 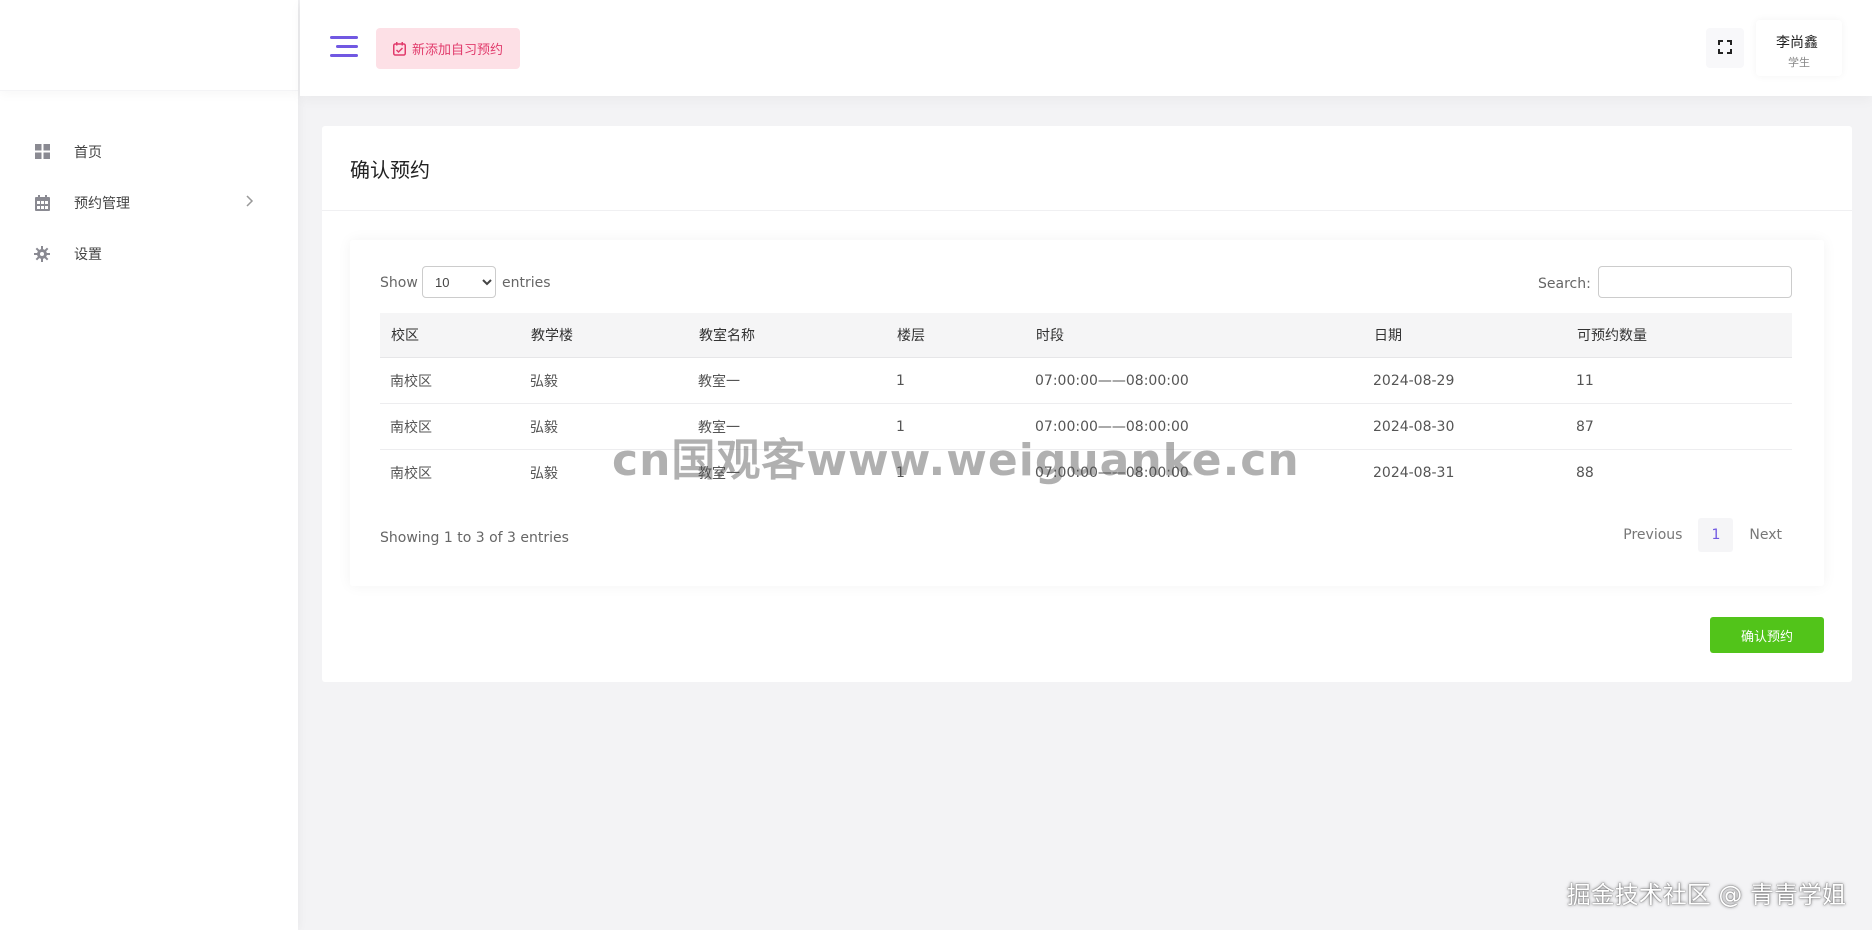 What do you see at coordinates (250, 202) in the screenshot?
I see `chevron-right-icon` at bounding box center [250, 202].